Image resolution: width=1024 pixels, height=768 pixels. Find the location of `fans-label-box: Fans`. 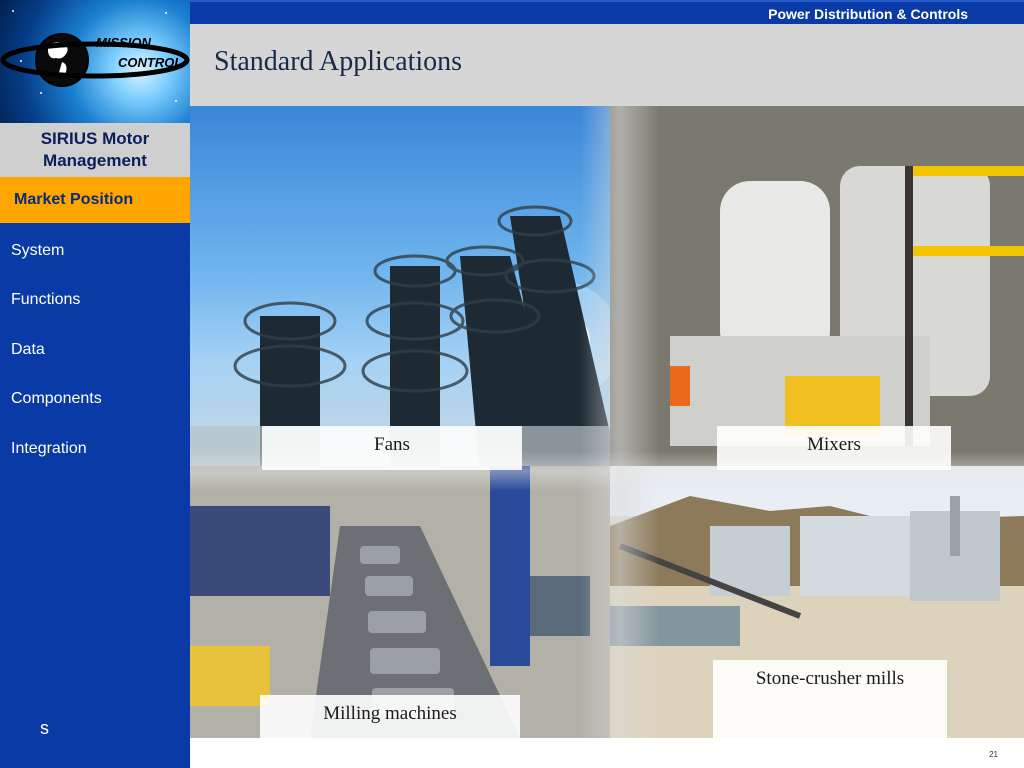

fans-label-box: Fans is located at coordinates (392, 448).